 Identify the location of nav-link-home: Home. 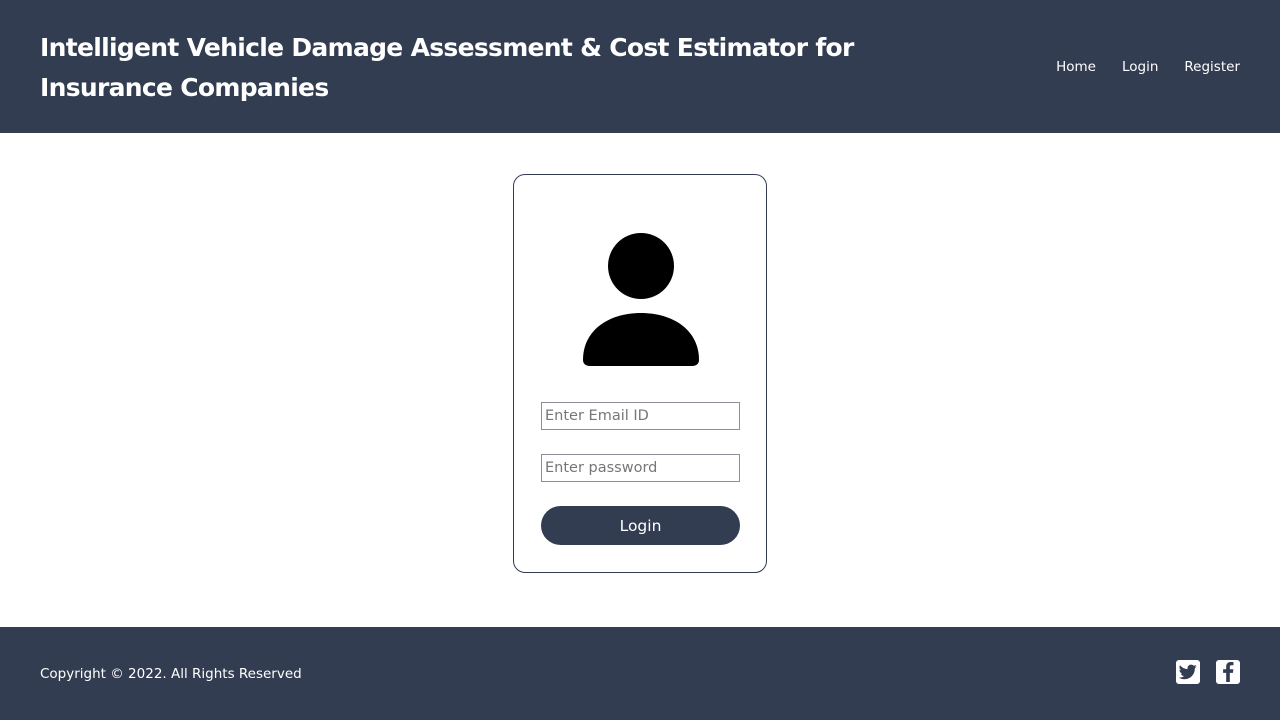
(1076, 67).